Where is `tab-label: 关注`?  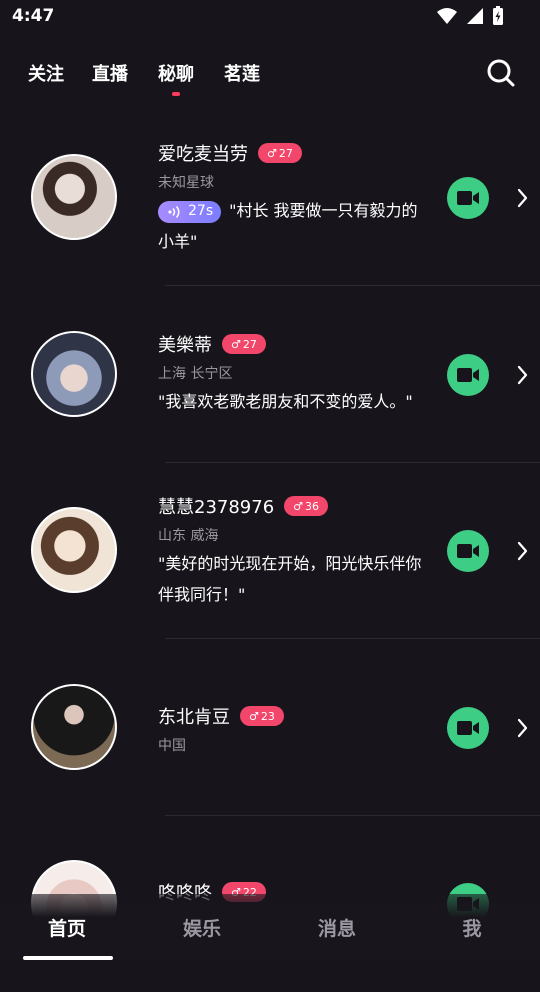
tab-label: 关注 is located at coordinates (46, 74).